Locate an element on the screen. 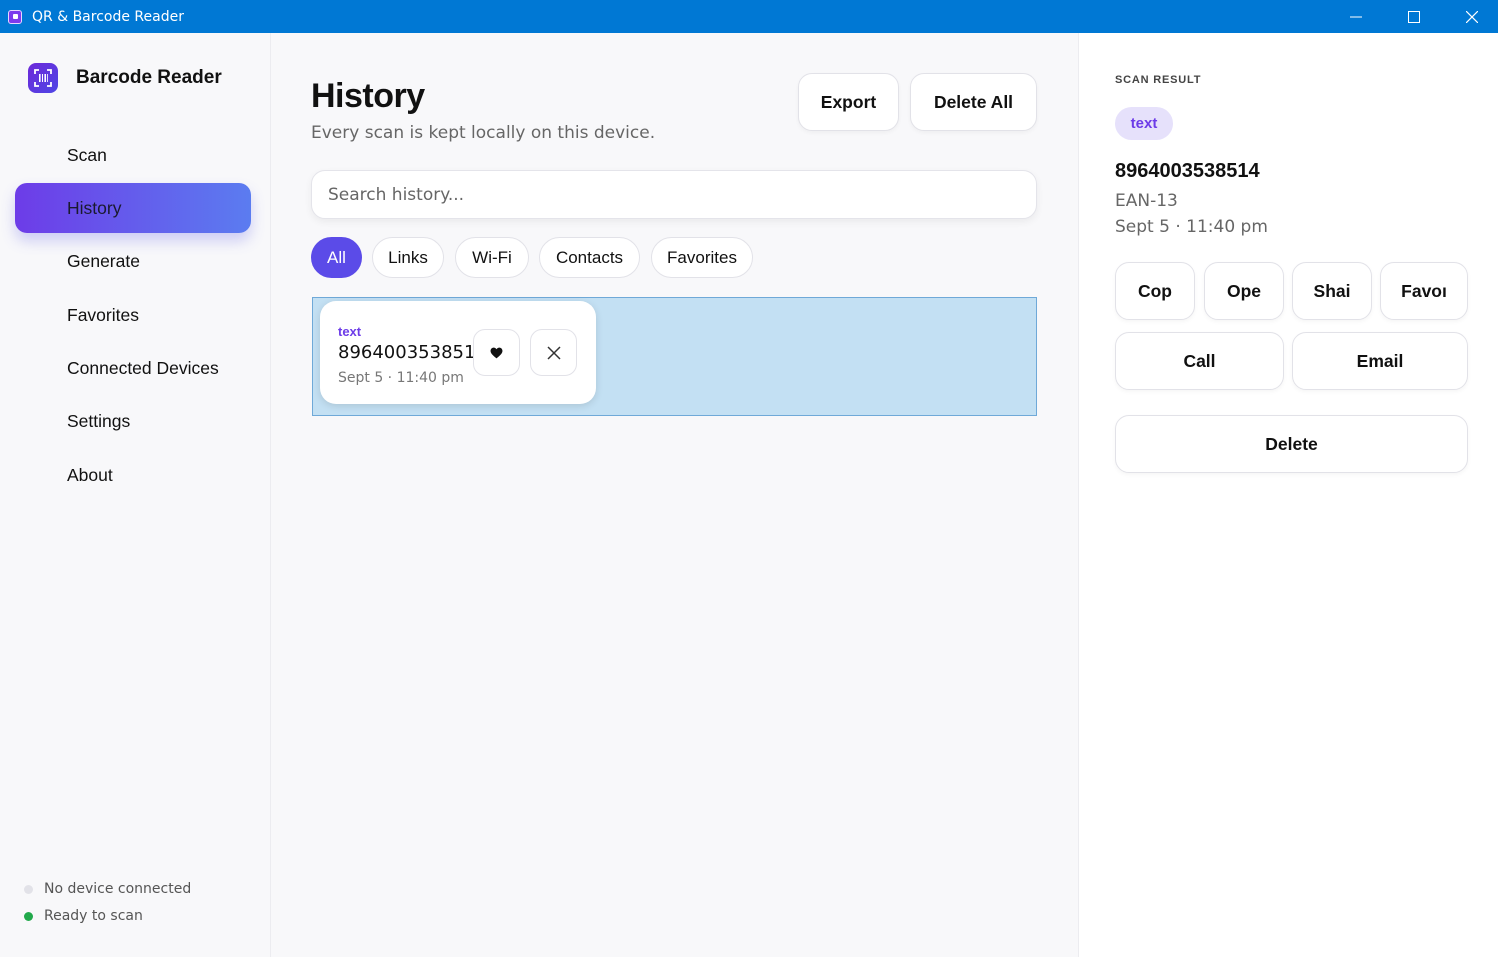  sidebar-item-label: Favorites is located at coordinates (103, 314).